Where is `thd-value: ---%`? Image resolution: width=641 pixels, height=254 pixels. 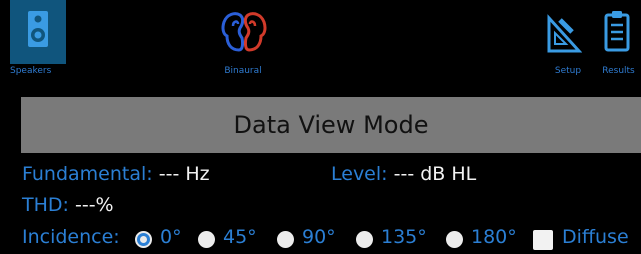 thd-value: ---% is located at coordinates (94, 205).